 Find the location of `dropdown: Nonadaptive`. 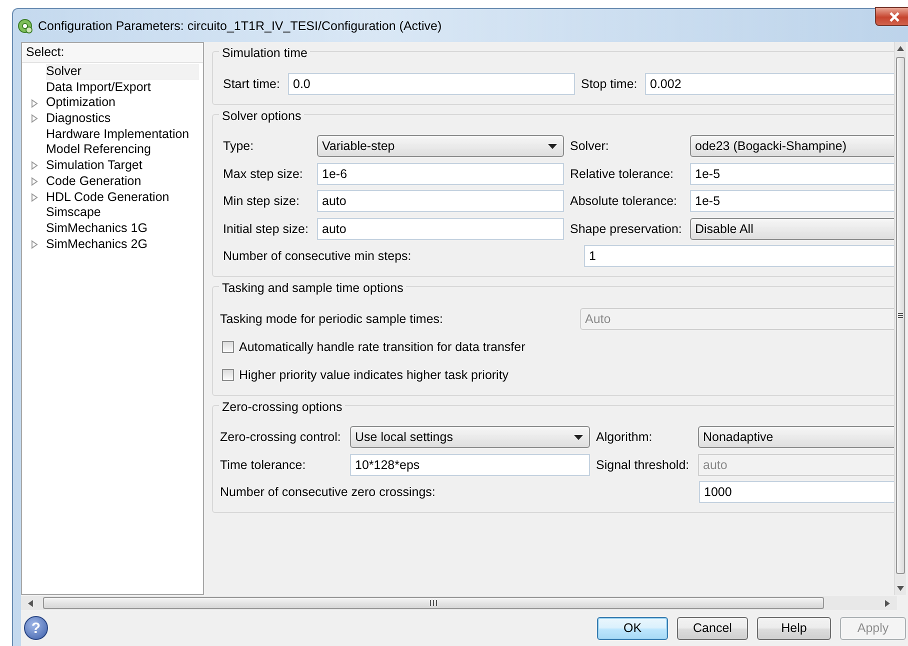

dropdown: Nonadaptive is located at coordinates (796, 437).